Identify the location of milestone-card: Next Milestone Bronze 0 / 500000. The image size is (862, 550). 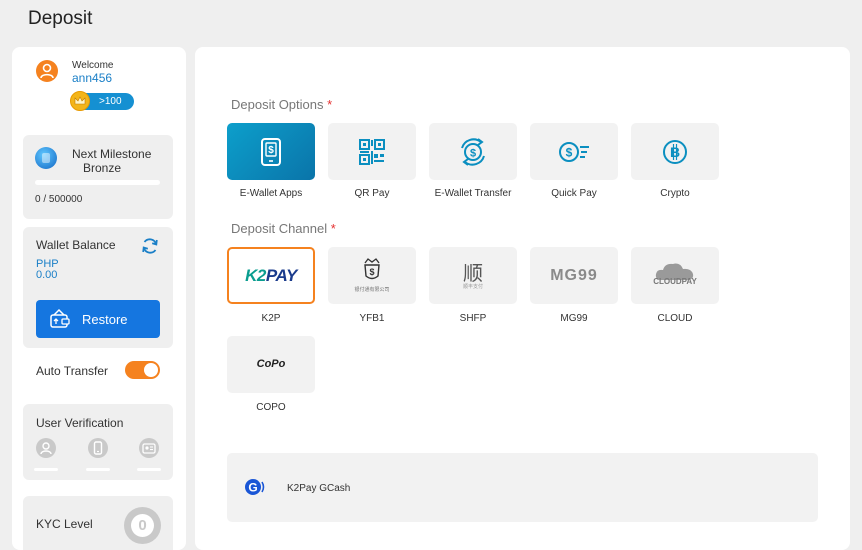
(98, 177).